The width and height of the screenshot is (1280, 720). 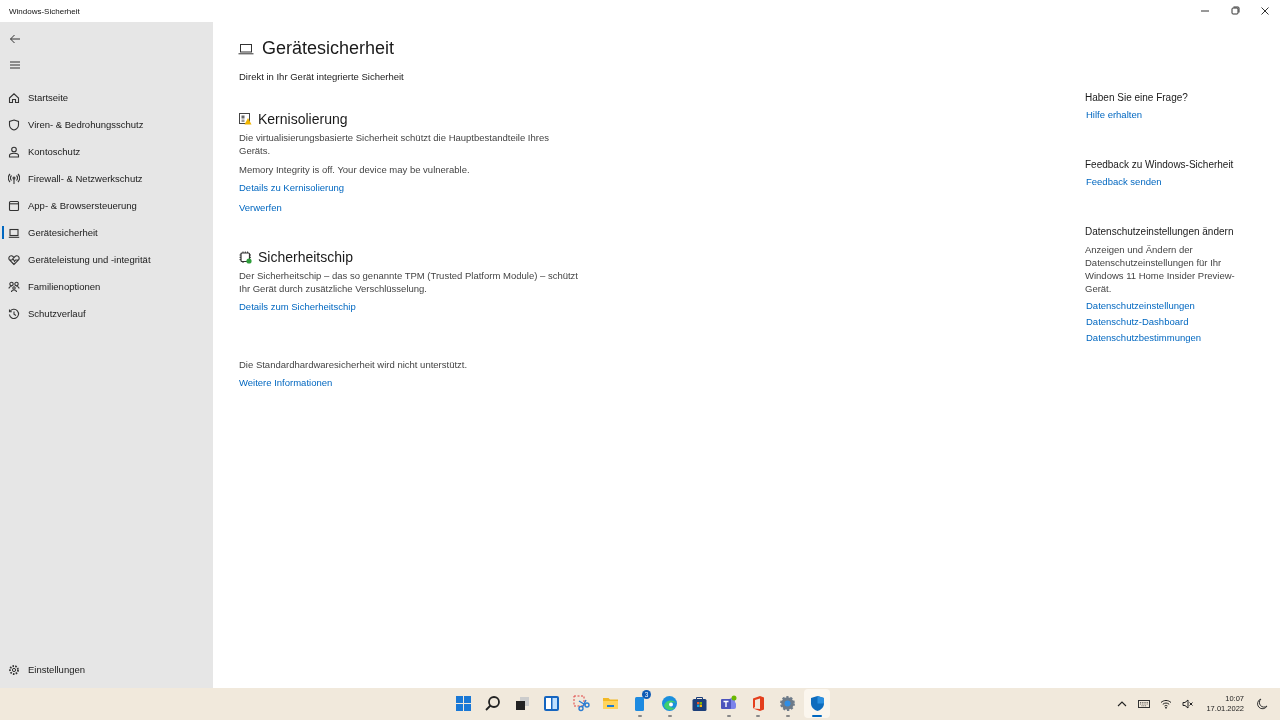 What do you see at coordinates (1137, 321) in the screenshot?
I see `aside-link: Datenschutz-Dashboard` at bounding box center [1137, 321].